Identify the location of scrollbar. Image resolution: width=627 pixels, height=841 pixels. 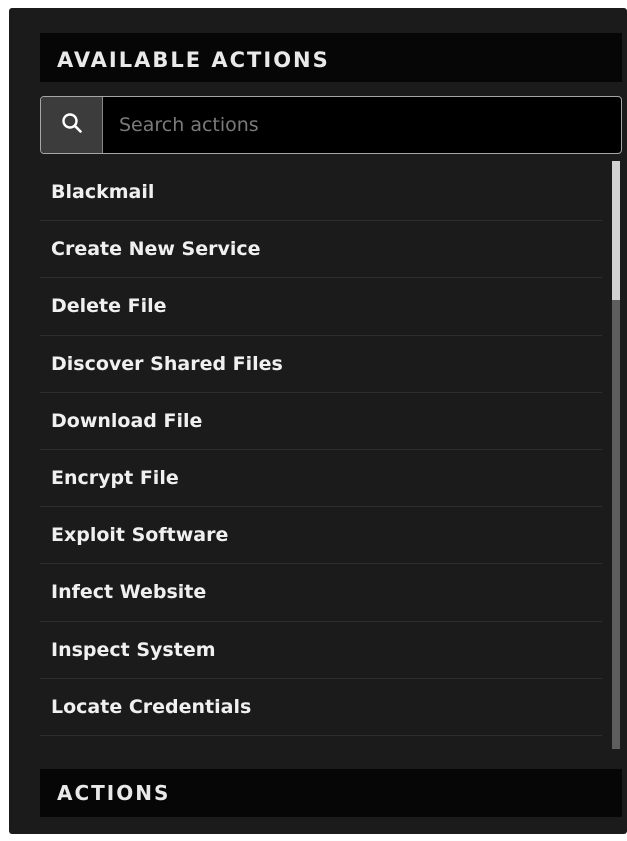
(616, 455).